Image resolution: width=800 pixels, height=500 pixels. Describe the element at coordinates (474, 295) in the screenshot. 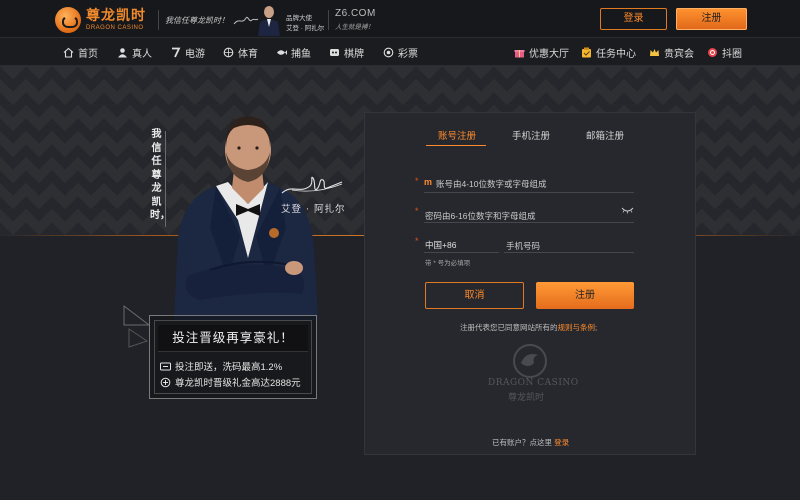

I see `cancel-button: 取消` at that location.